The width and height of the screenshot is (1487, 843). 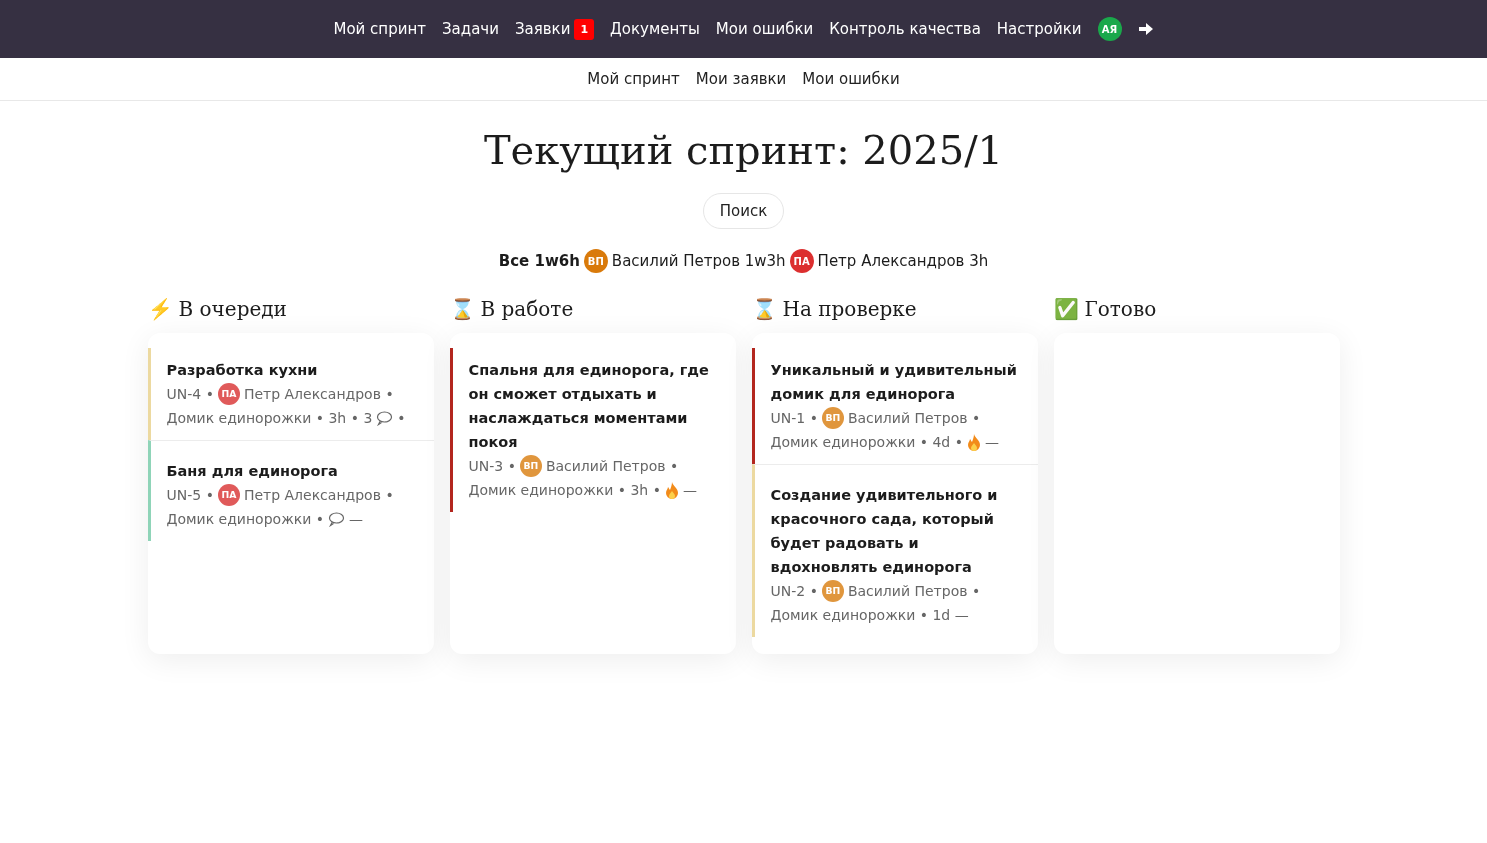 What do you see at coordinates (242, 370) in the screenshot?
I see `task-title: Разработка кухни` at bounding box center [242, 370].